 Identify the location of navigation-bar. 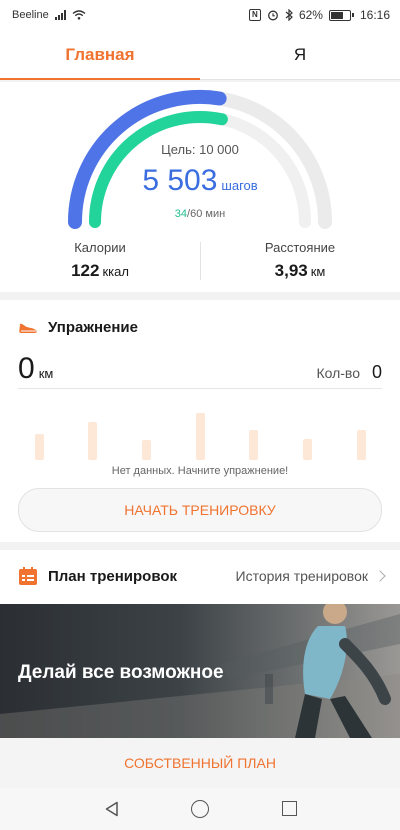
(200, 809).